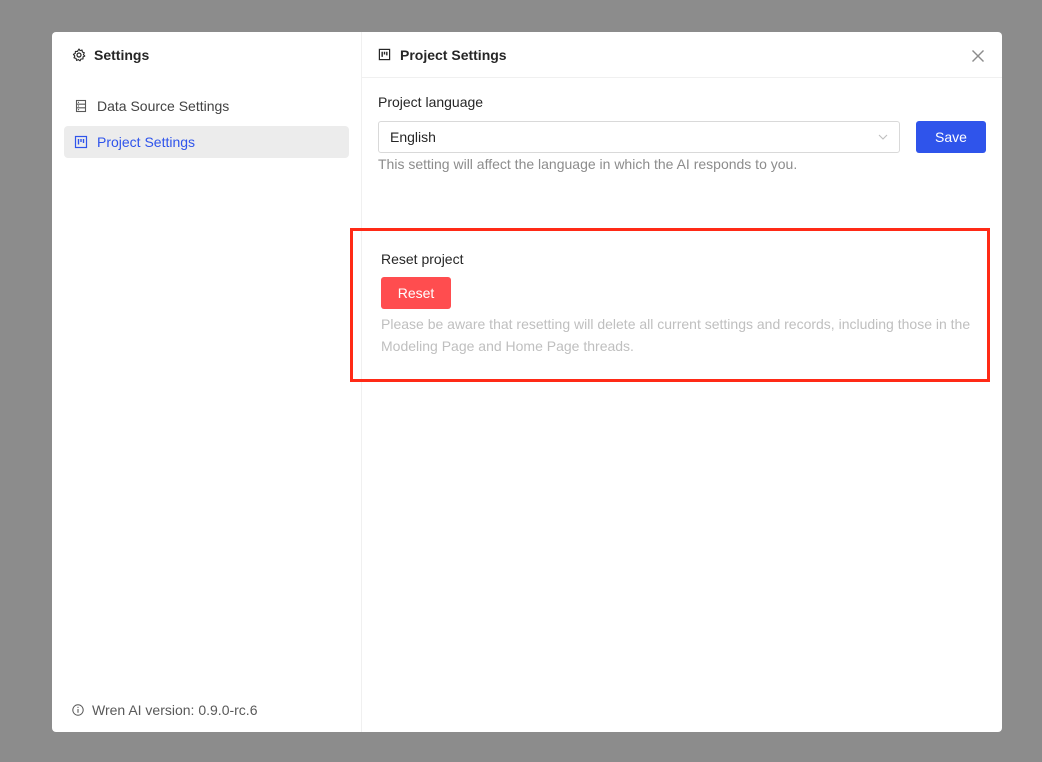 Image resolution: width=1042 pixels, height=762 pixels. I want to click on version-text: Wren AI version: 0.9.0-rc.6, so click(175, 710).